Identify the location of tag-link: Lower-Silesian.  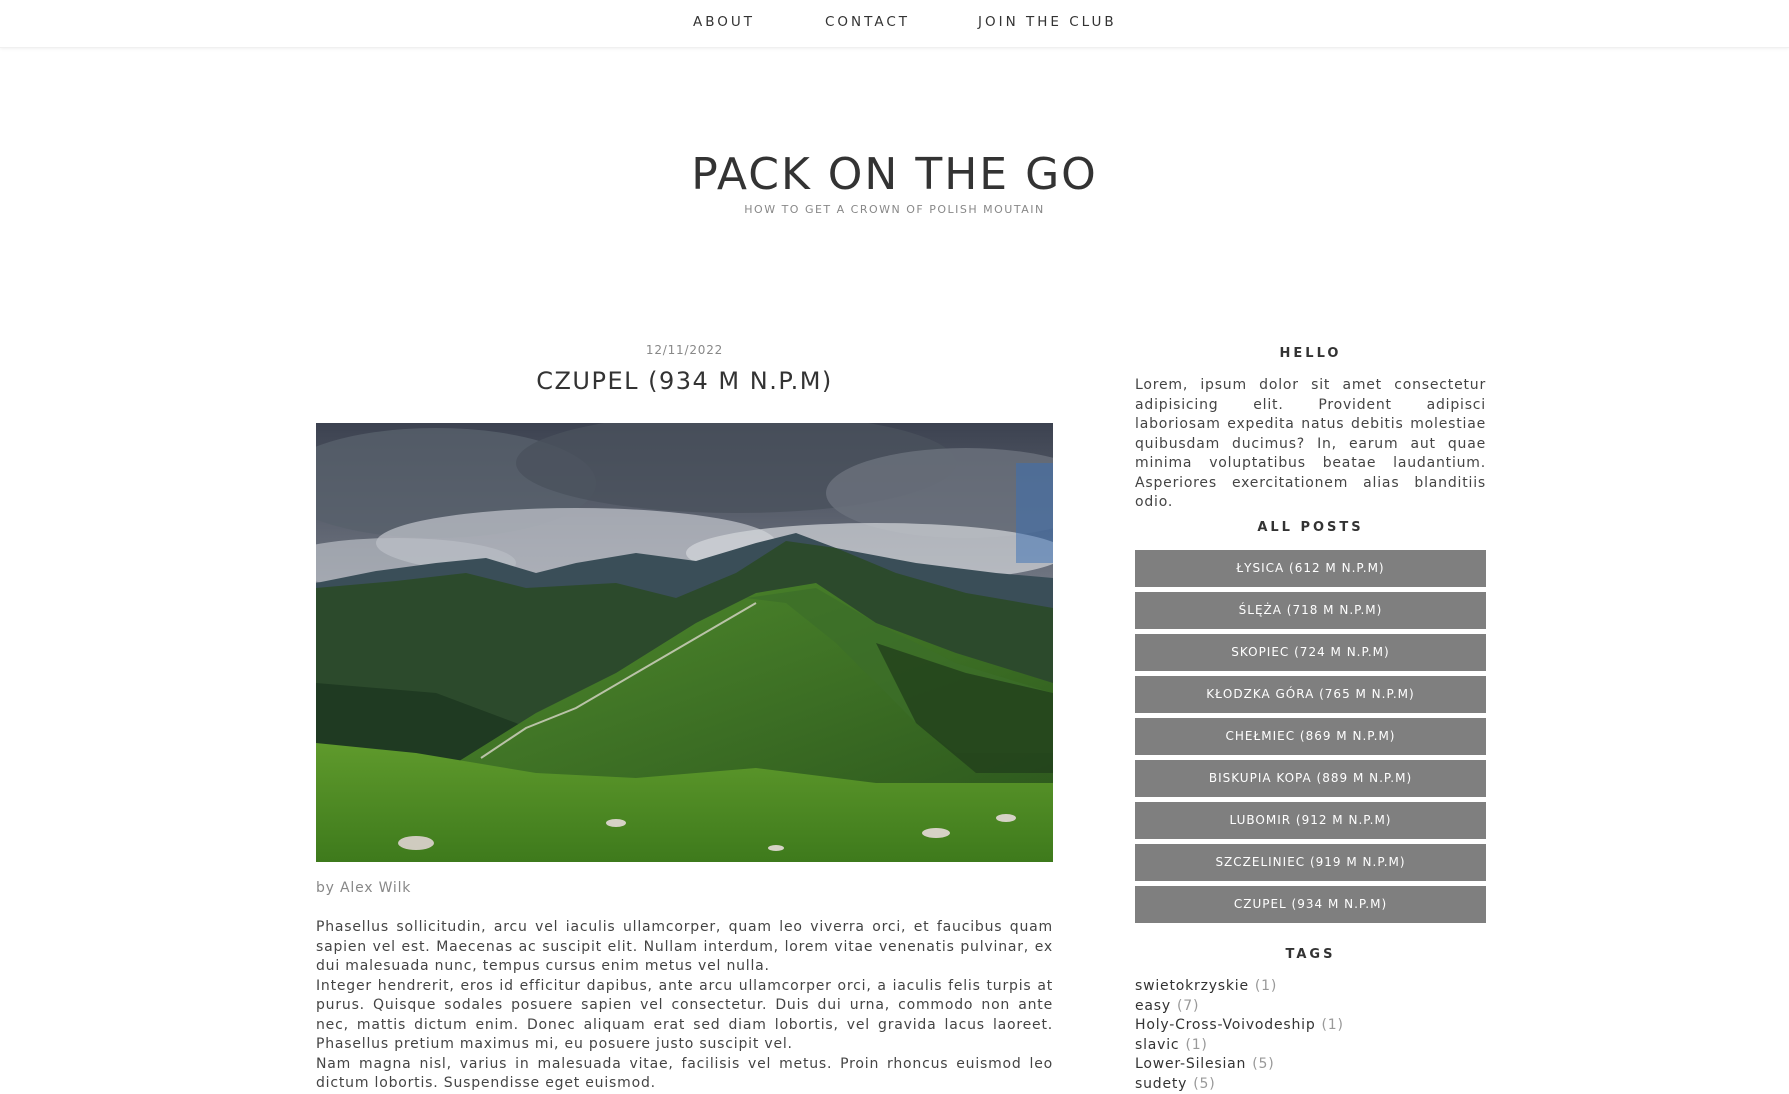
(1190, 1064).